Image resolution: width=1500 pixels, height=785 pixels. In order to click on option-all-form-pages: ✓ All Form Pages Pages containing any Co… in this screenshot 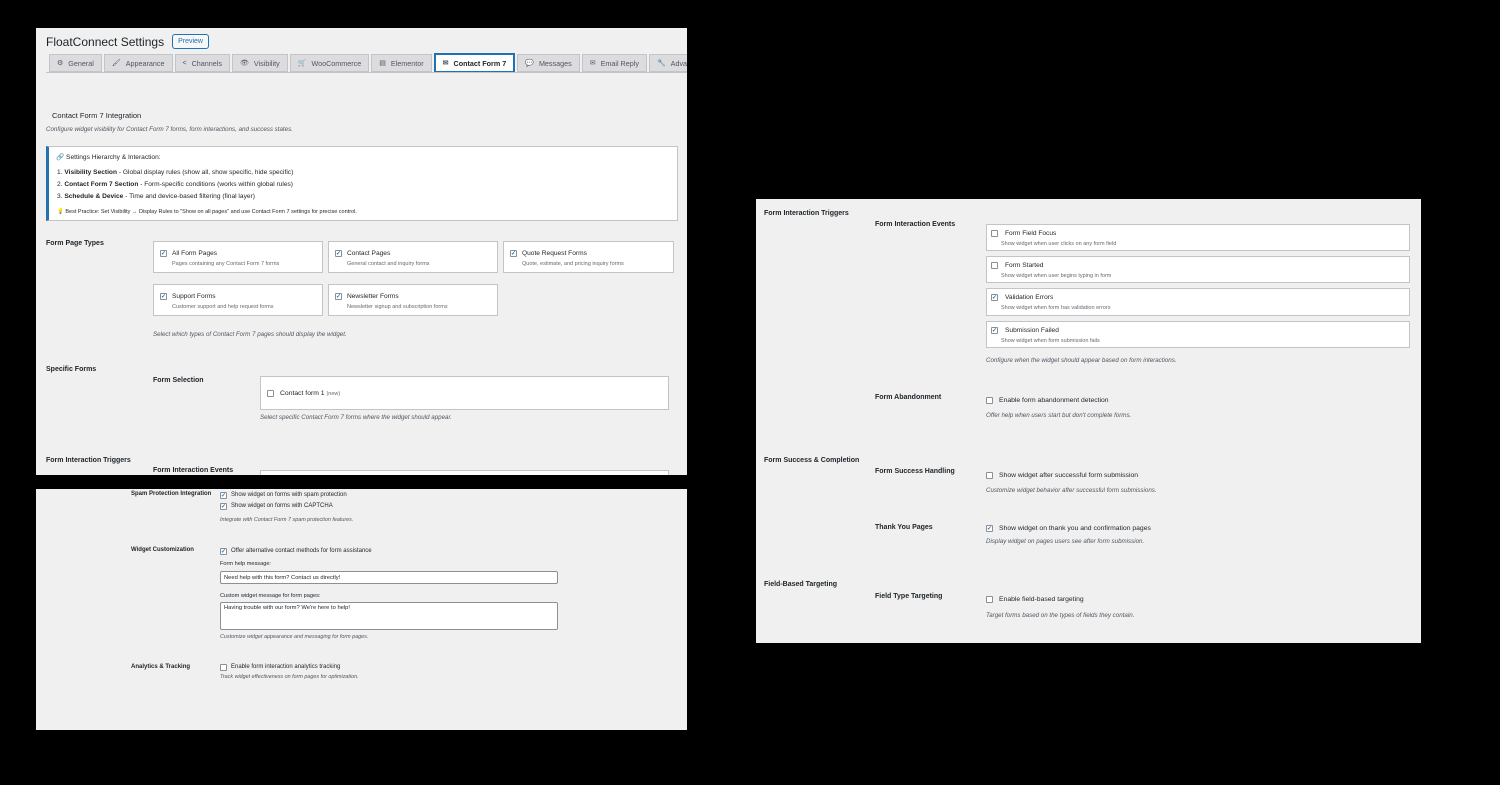, I will do `click(238, 257)`.